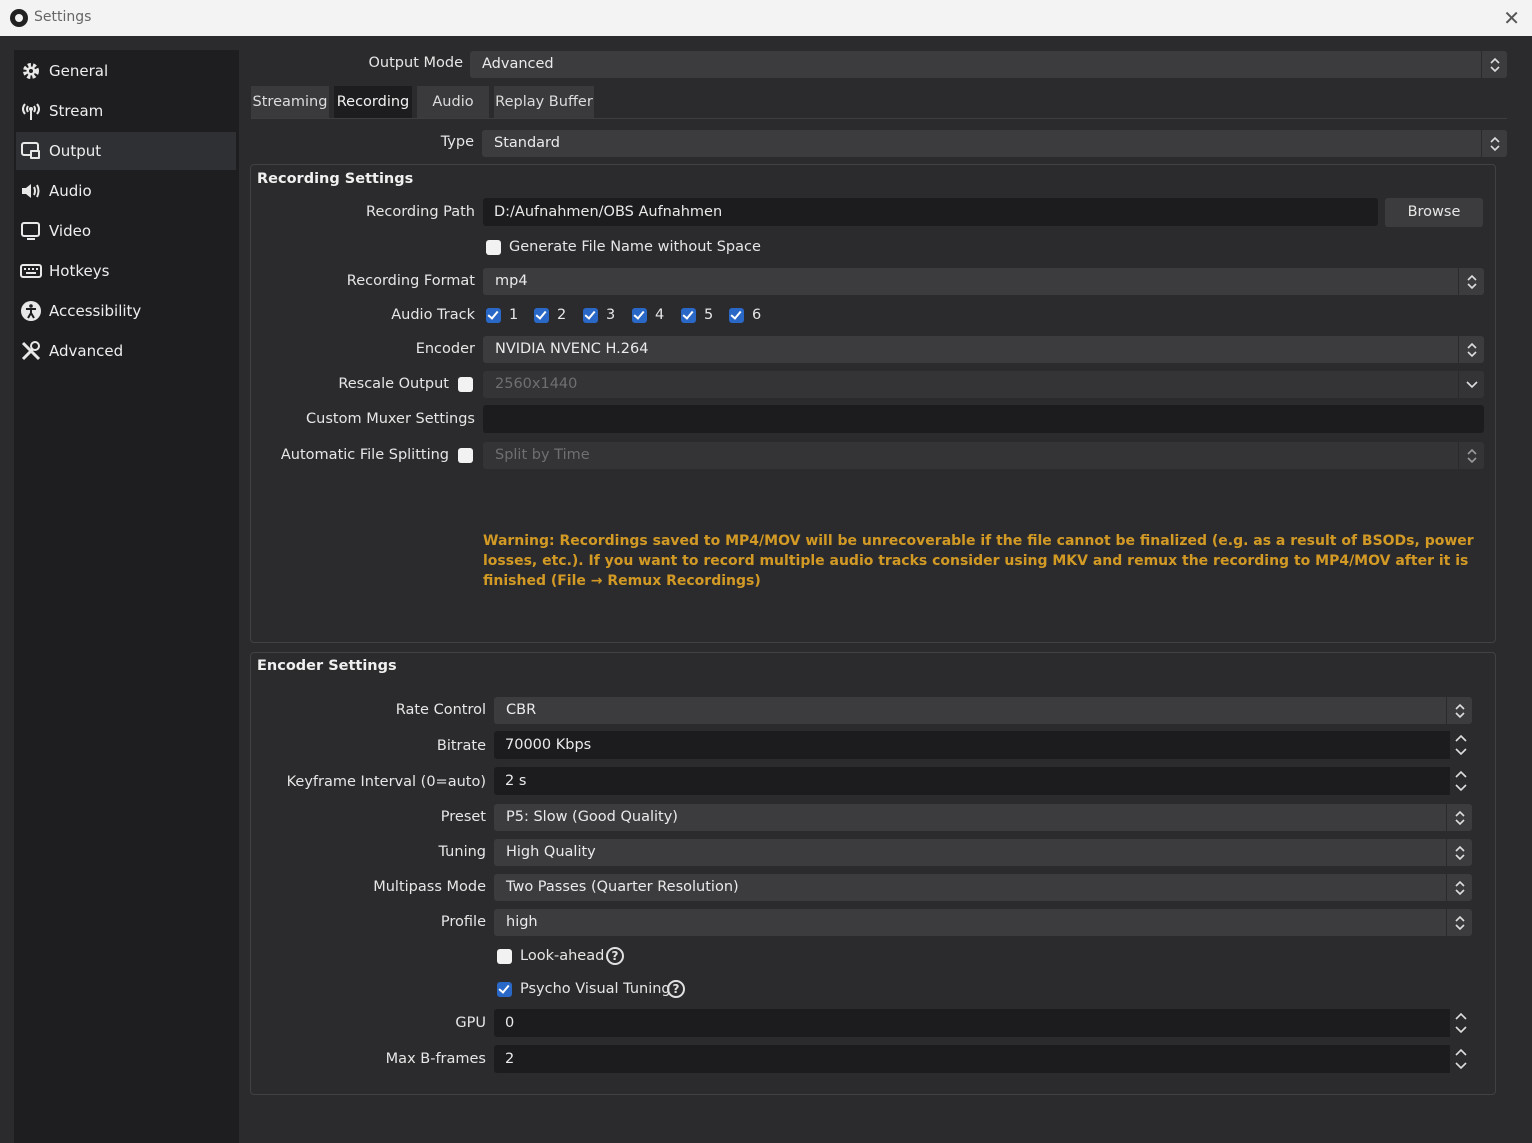  What do you see at coordinates (86, 351) in the screenshot?
I see `sidebar-item-label: Advanced` at bounding box center [86, 351].